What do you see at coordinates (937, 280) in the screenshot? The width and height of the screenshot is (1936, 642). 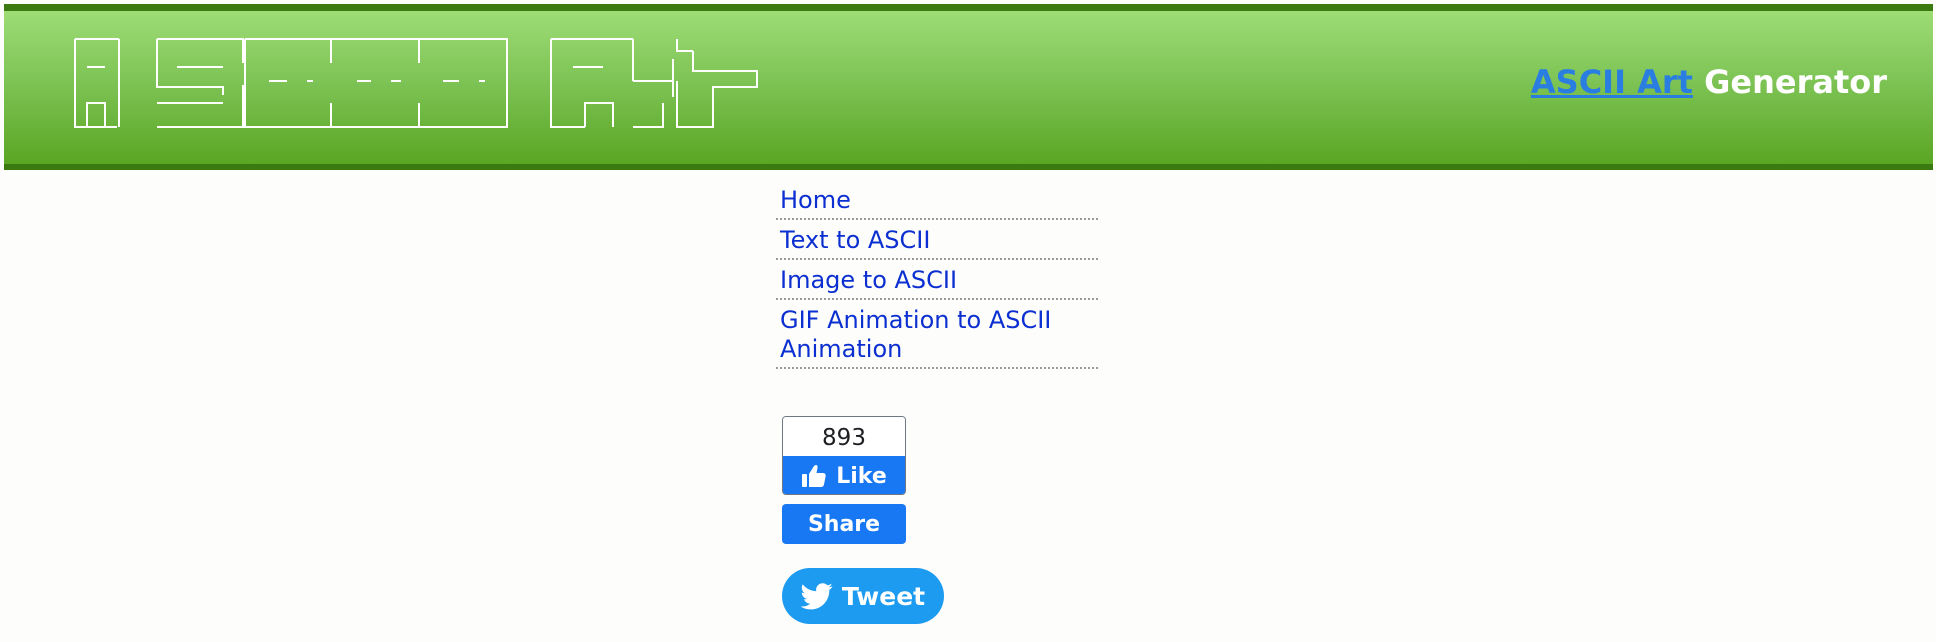 I see `nav-link-image-to-ascii: Image to ASCII` at bounding box center [937, 280].